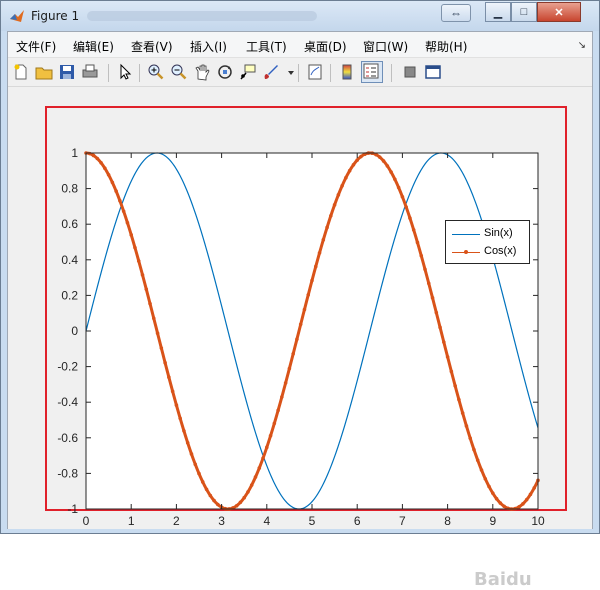  I want to click on dock-button: ⇔, so click(456, 13).